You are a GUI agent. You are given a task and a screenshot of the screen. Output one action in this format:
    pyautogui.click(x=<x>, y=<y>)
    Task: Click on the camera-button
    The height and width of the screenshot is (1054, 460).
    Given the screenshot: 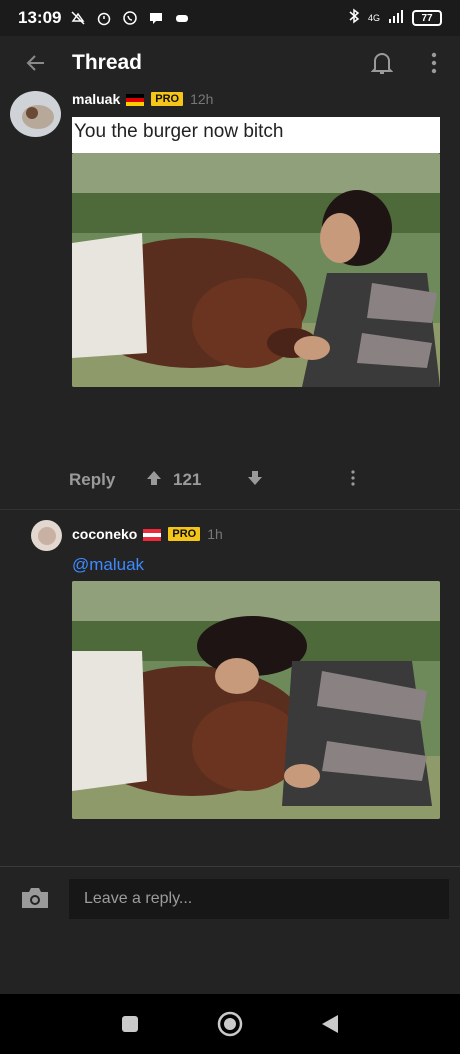 What is the action you would take?
    pyautogui.click(x=36, y=899)
    